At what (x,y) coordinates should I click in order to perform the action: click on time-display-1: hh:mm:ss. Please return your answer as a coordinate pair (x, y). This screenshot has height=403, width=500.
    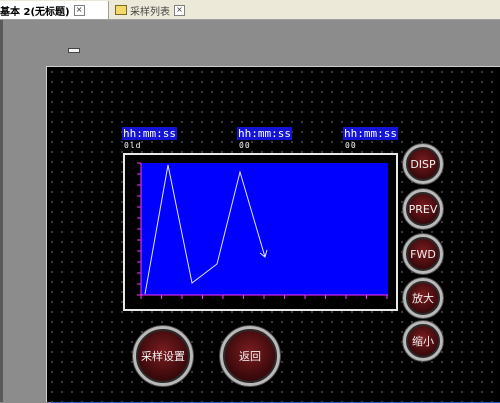
    Looking at the image, I should click on (149, 133).